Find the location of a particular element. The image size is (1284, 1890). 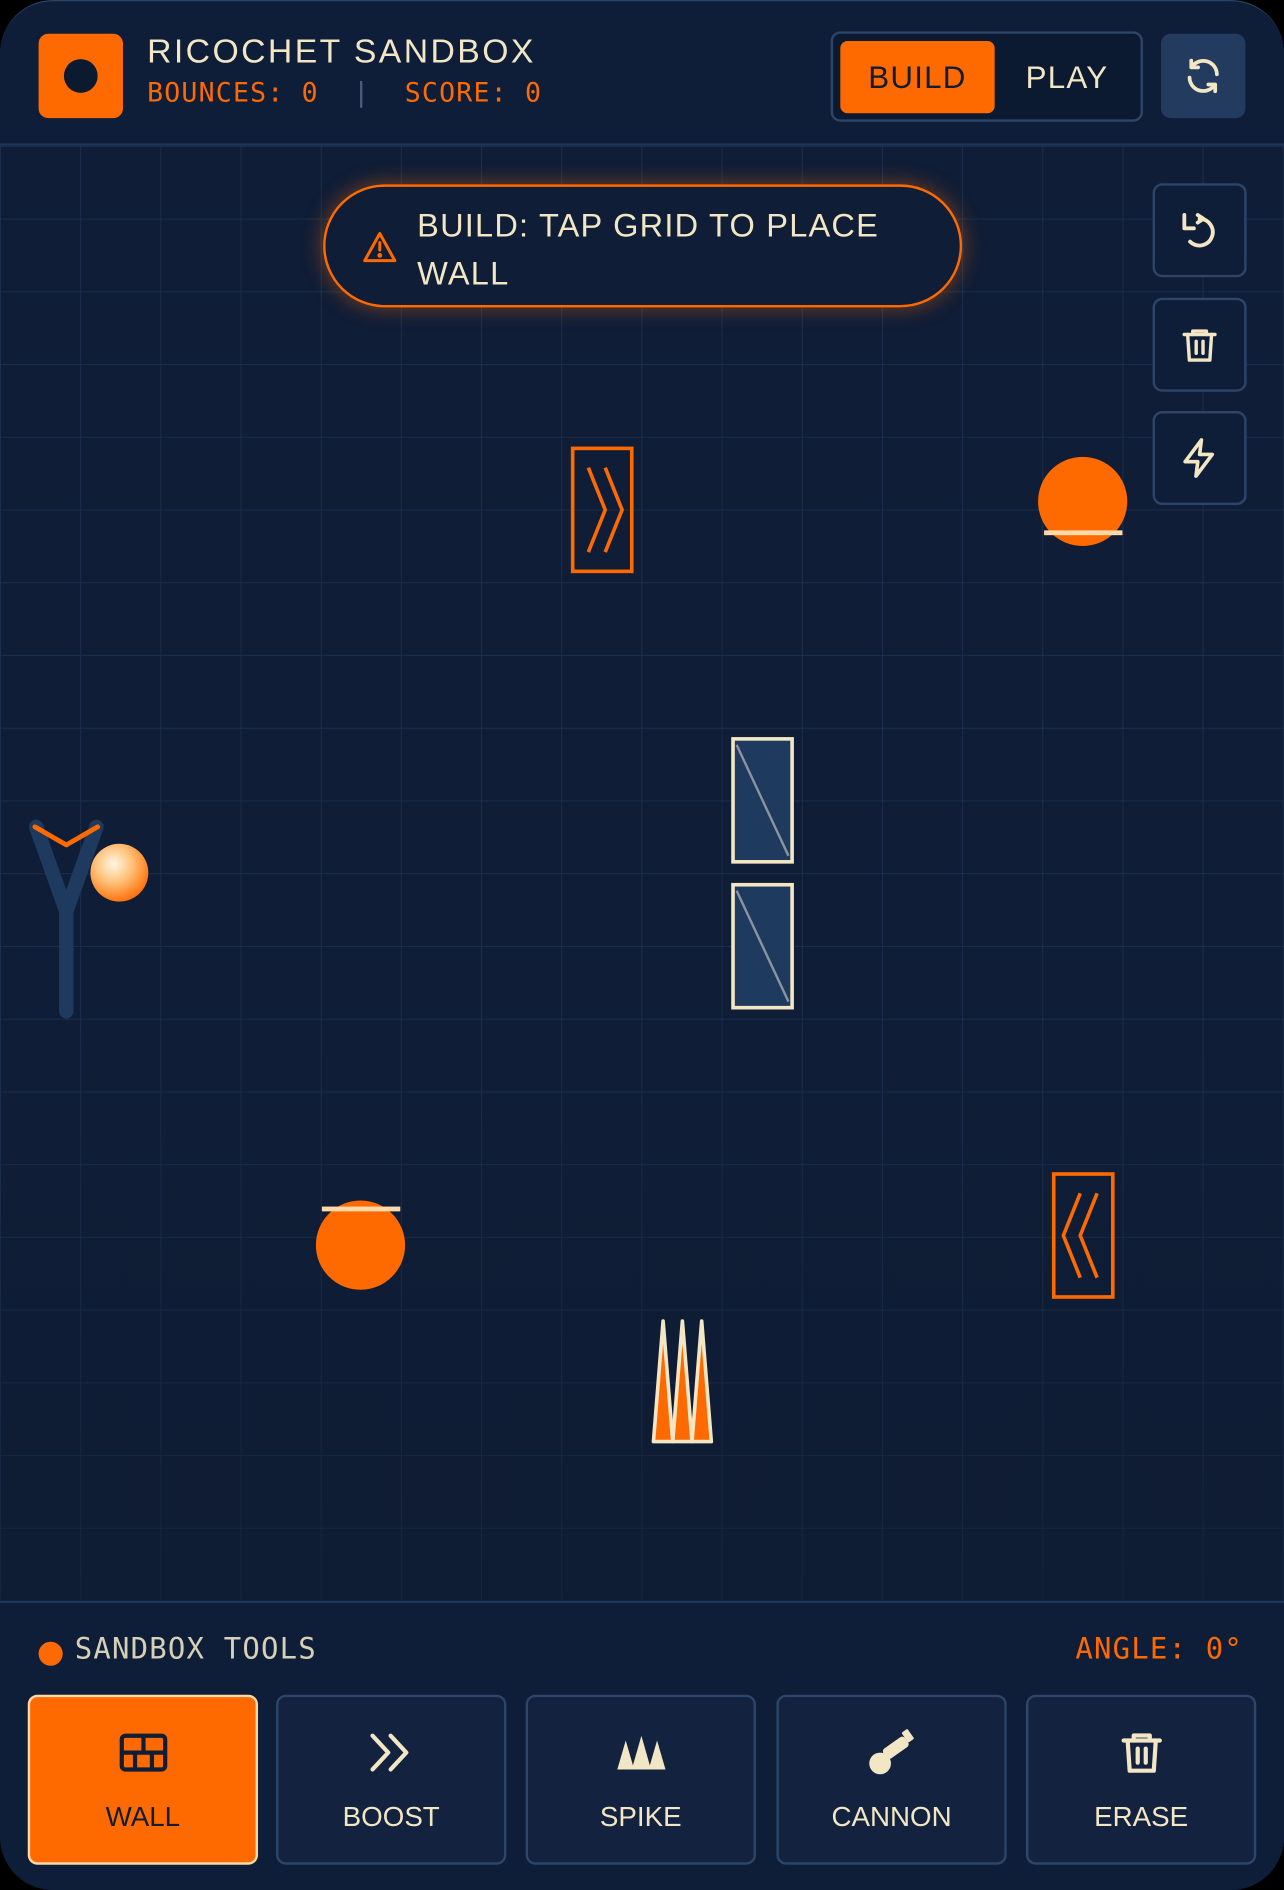

boost-pad-left is located at coordinates (1083, 1235).